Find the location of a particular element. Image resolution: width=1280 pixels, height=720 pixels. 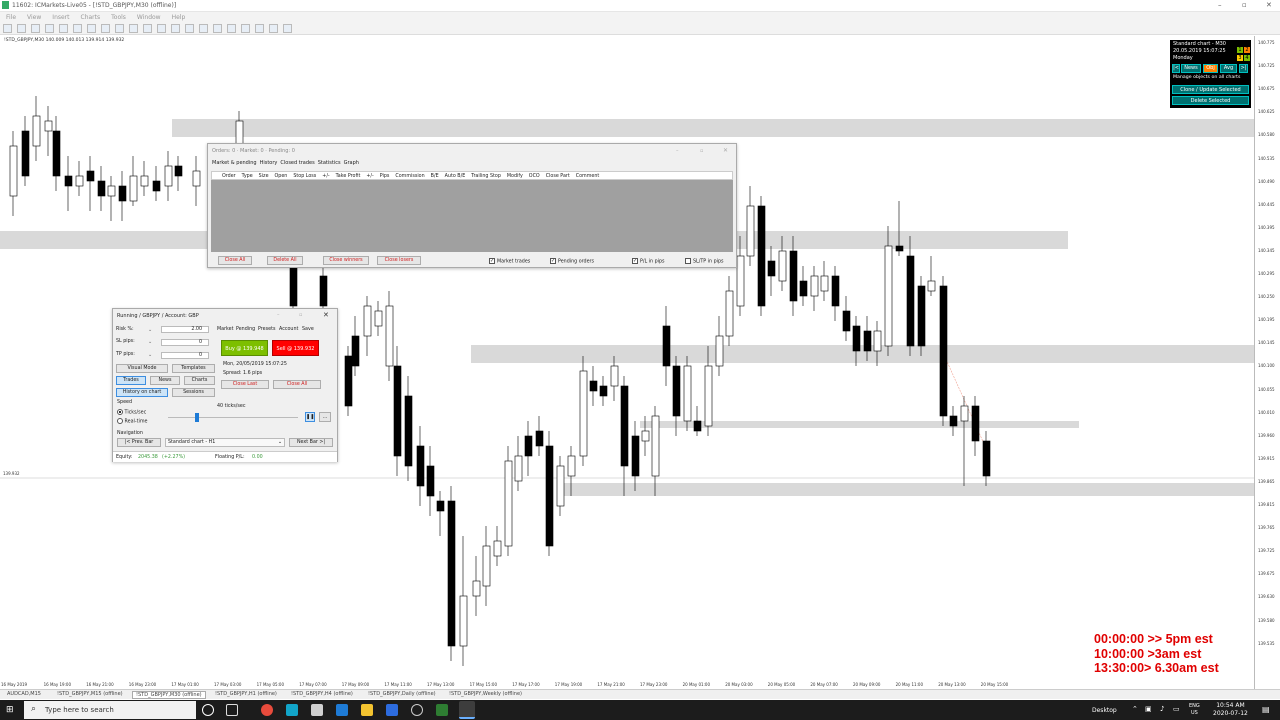

buy-button: Buy @ 139.948 is located at coordinates (244, 348).